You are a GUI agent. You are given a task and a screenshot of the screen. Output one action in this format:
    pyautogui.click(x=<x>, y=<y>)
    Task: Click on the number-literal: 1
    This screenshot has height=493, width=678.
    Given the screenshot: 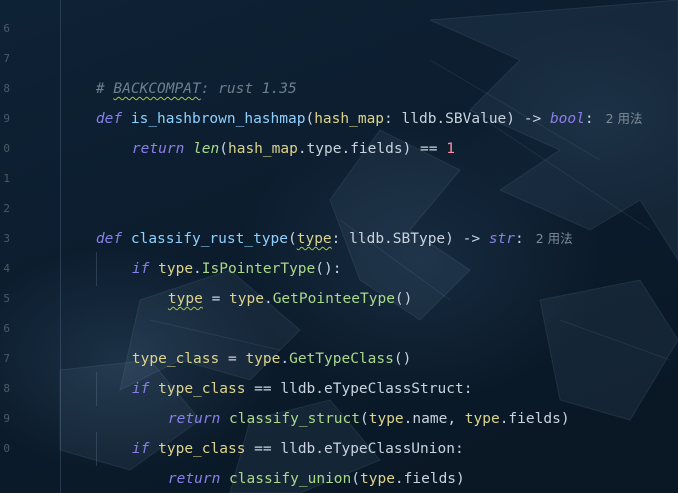 What is the action you would take?
    pyautogui.click(x=450, y=149)
    